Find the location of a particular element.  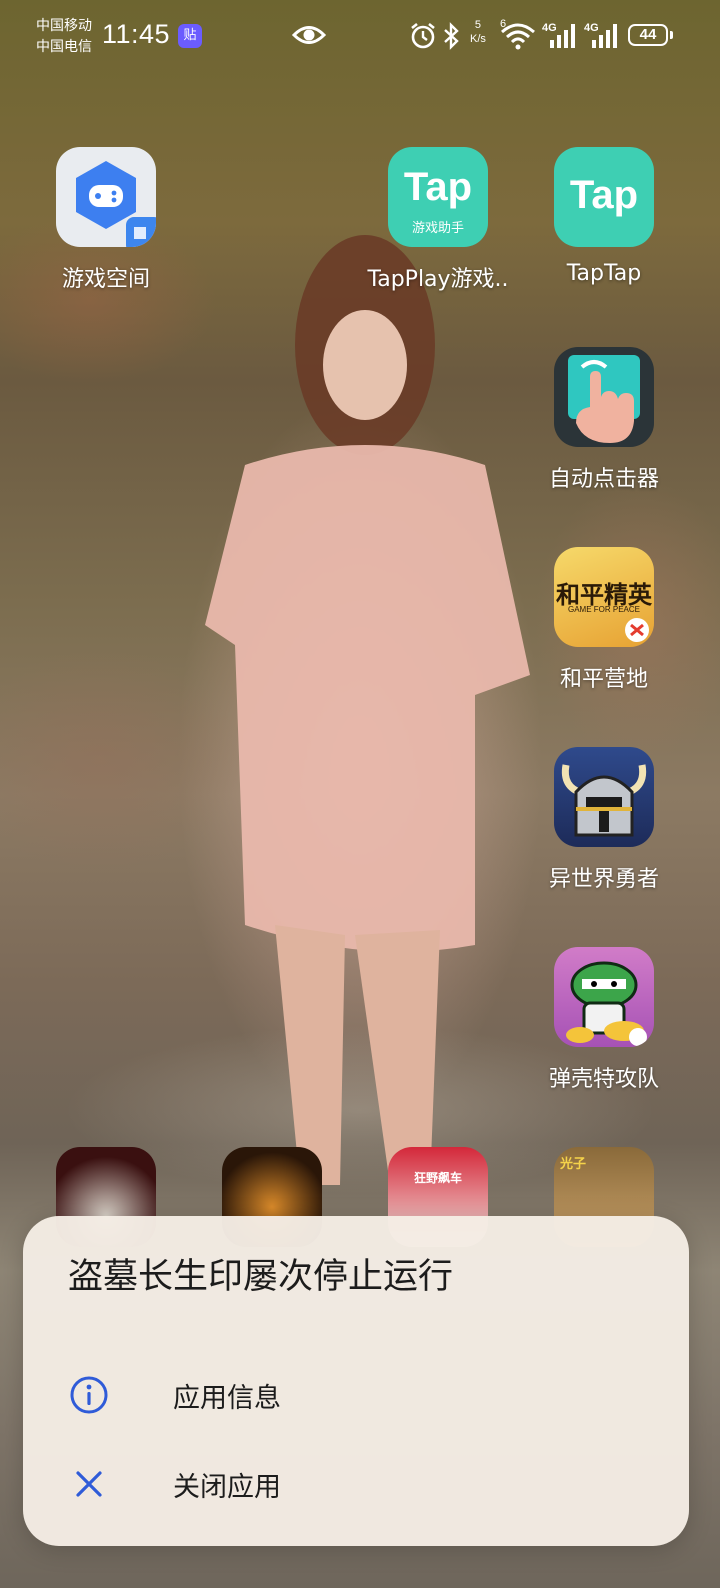

clock: 11:45 is located at coordinates (136, 34).